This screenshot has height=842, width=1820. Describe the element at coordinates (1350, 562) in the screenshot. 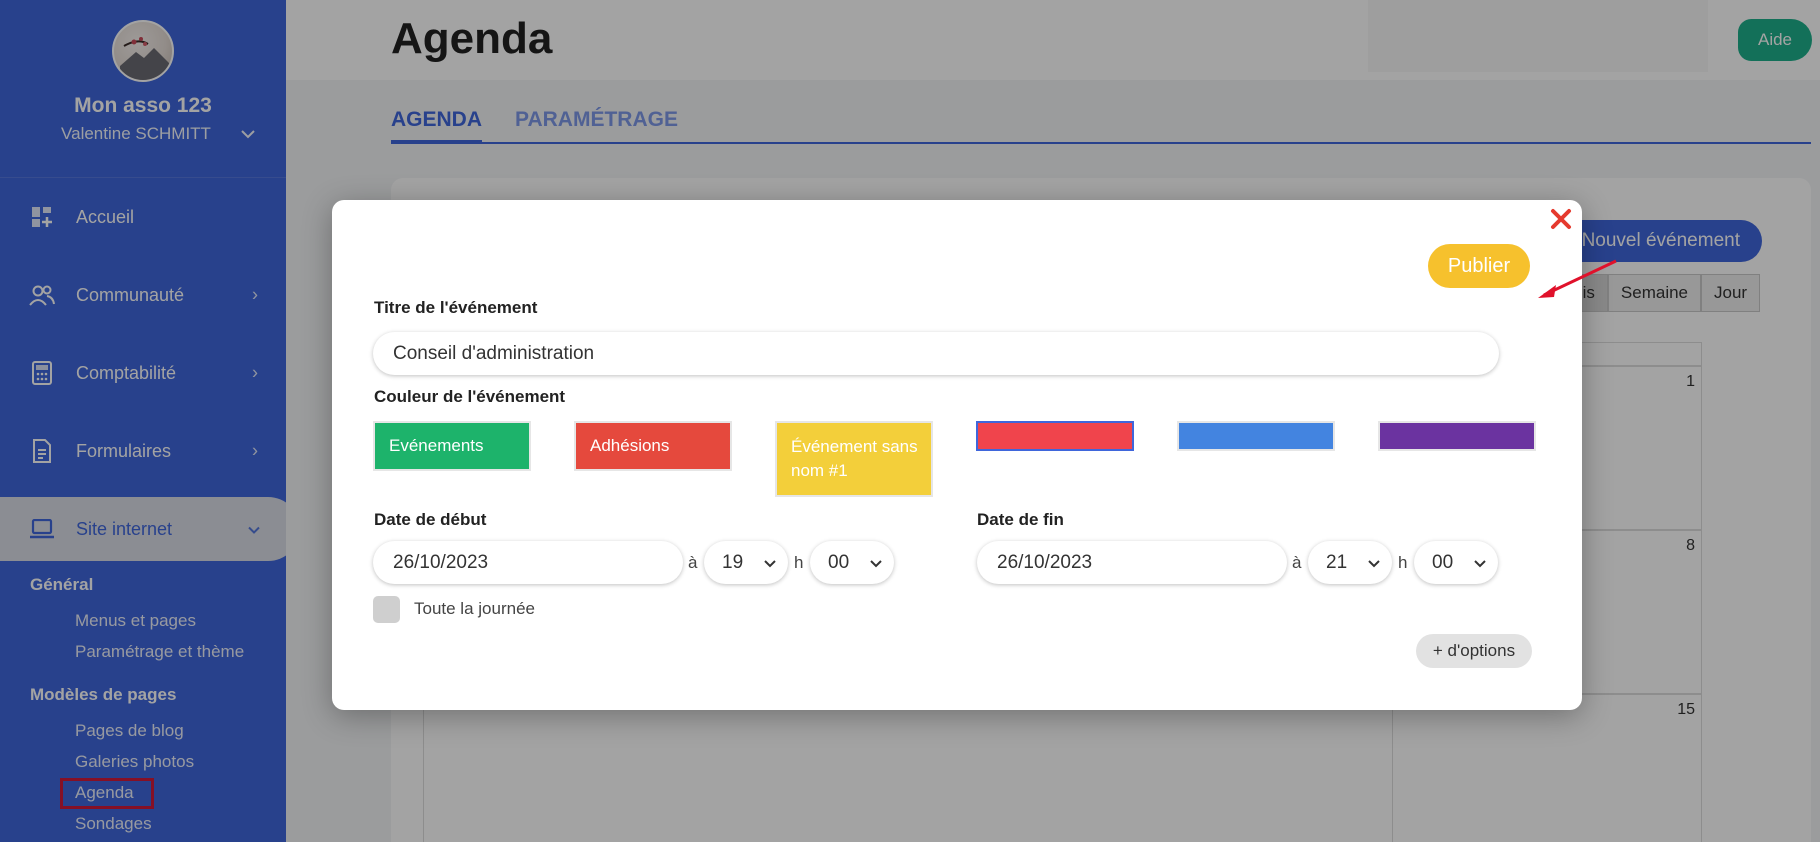

I see `end-hour-select: 21` at that location.